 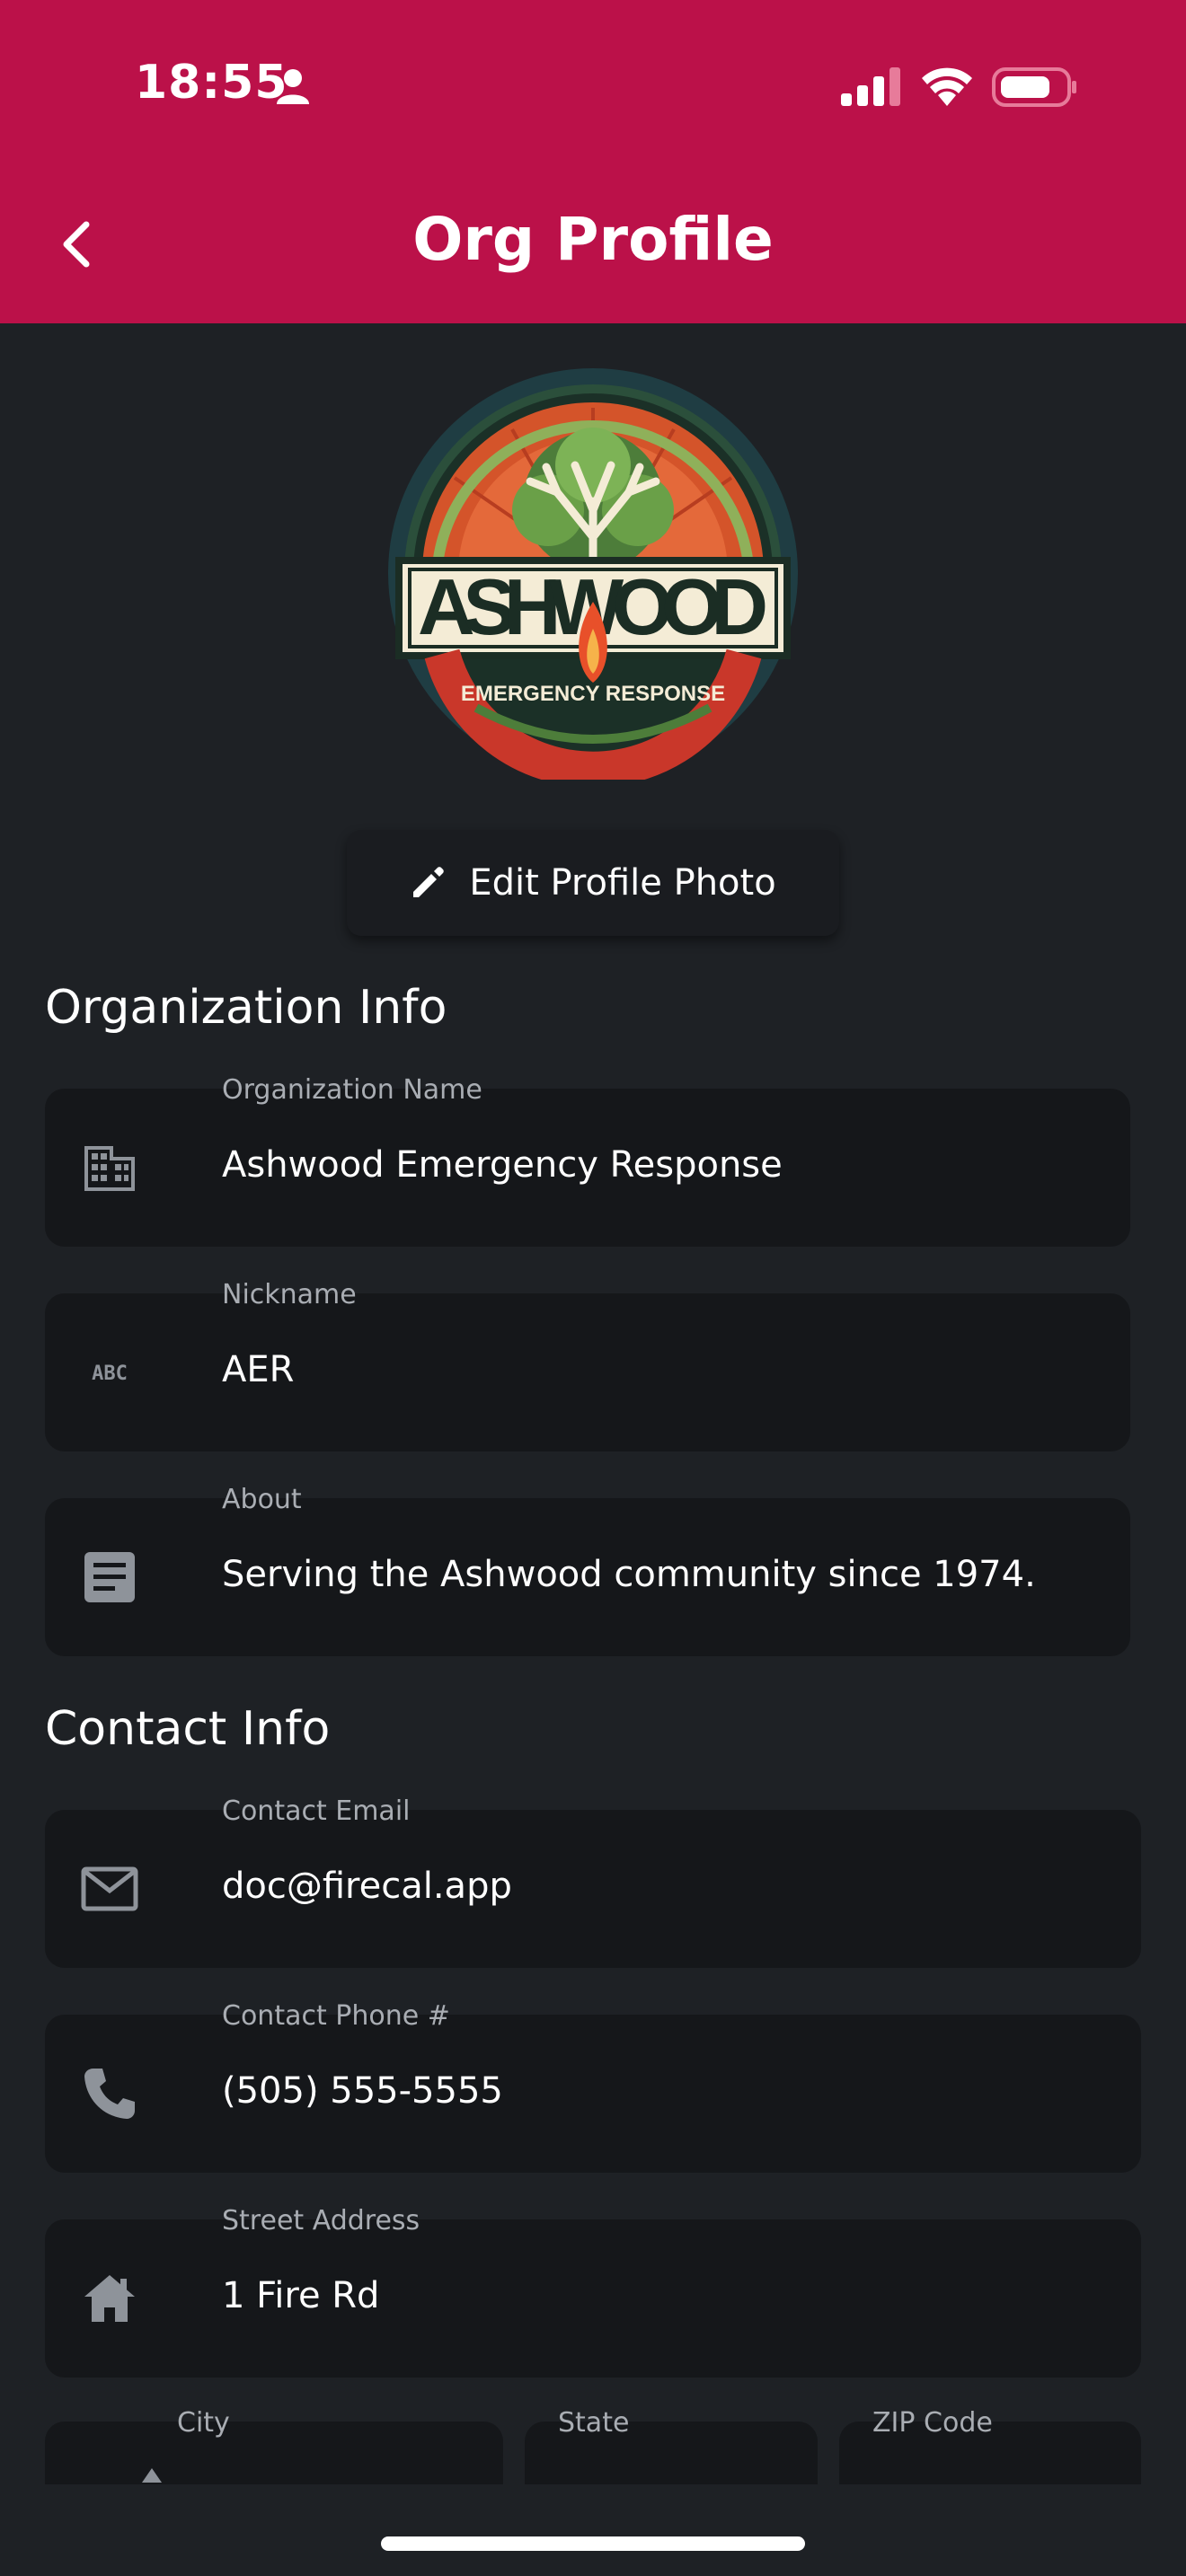 What do you see at coordinates (203, 2423) in the screenshot?
I see `city-label: City` at bounding box center [203, 2423].